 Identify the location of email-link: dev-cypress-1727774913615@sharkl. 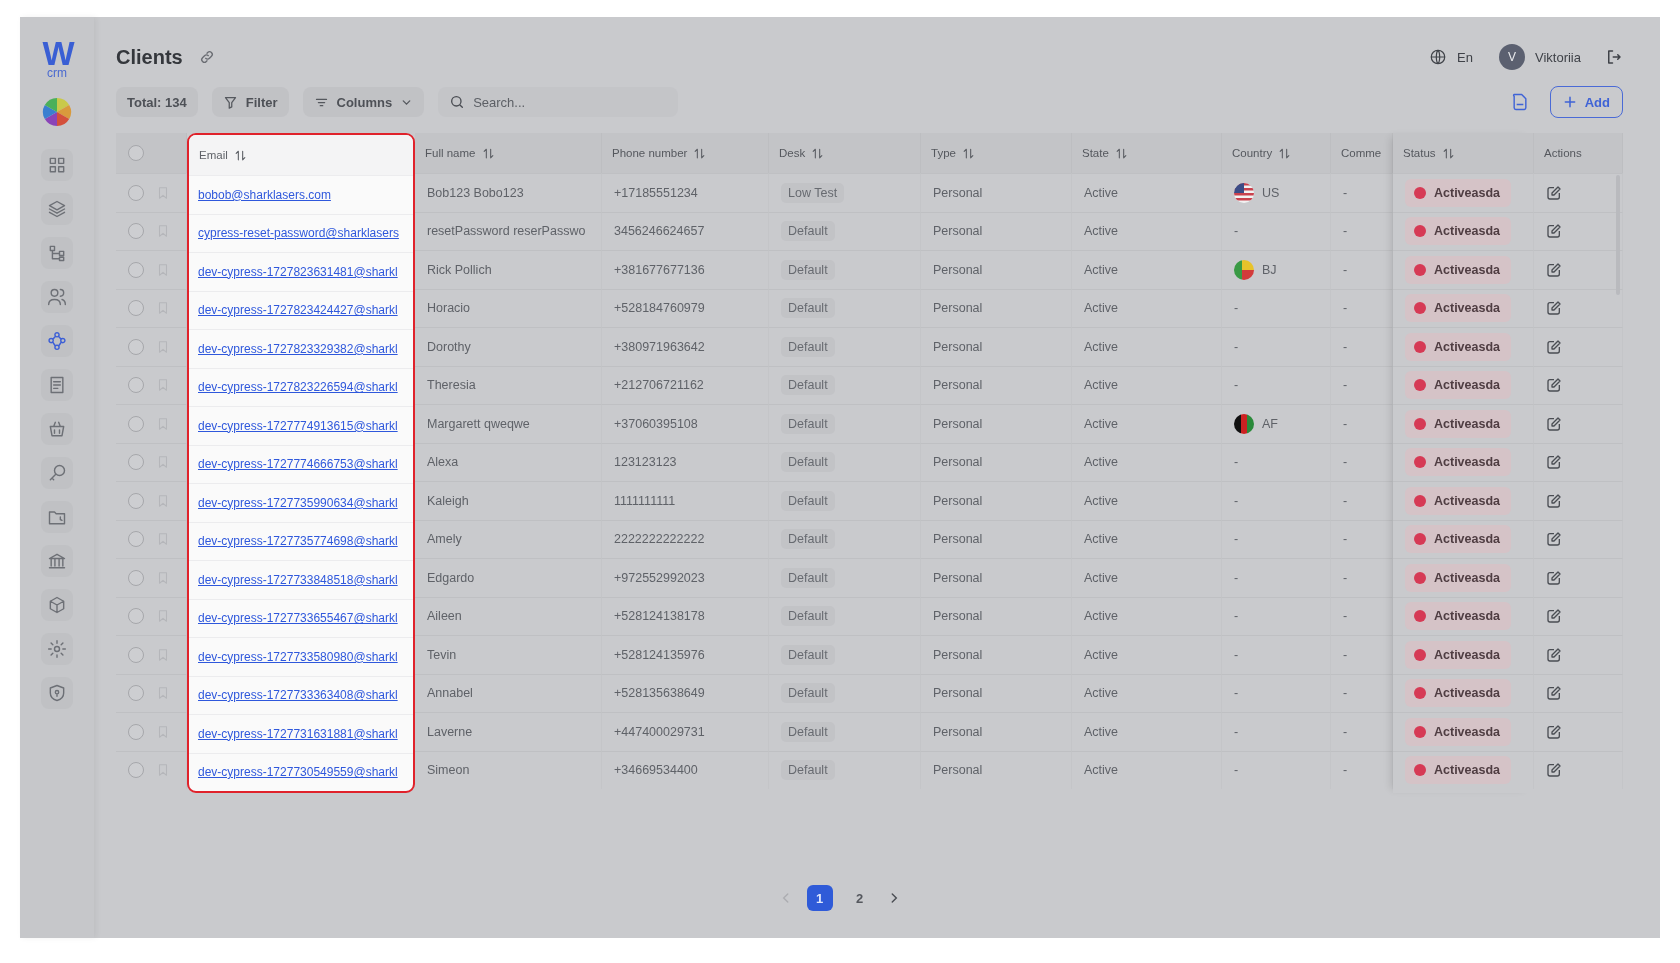
(298, 425).